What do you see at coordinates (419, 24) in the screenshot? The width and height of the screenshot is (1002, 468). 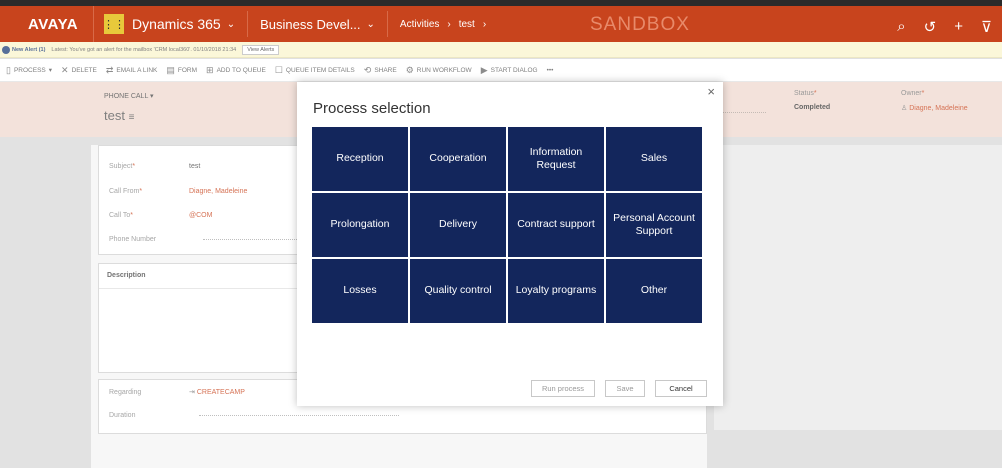 I see `breadcrumb-activities: Activities` at bounding box center [419, 24].